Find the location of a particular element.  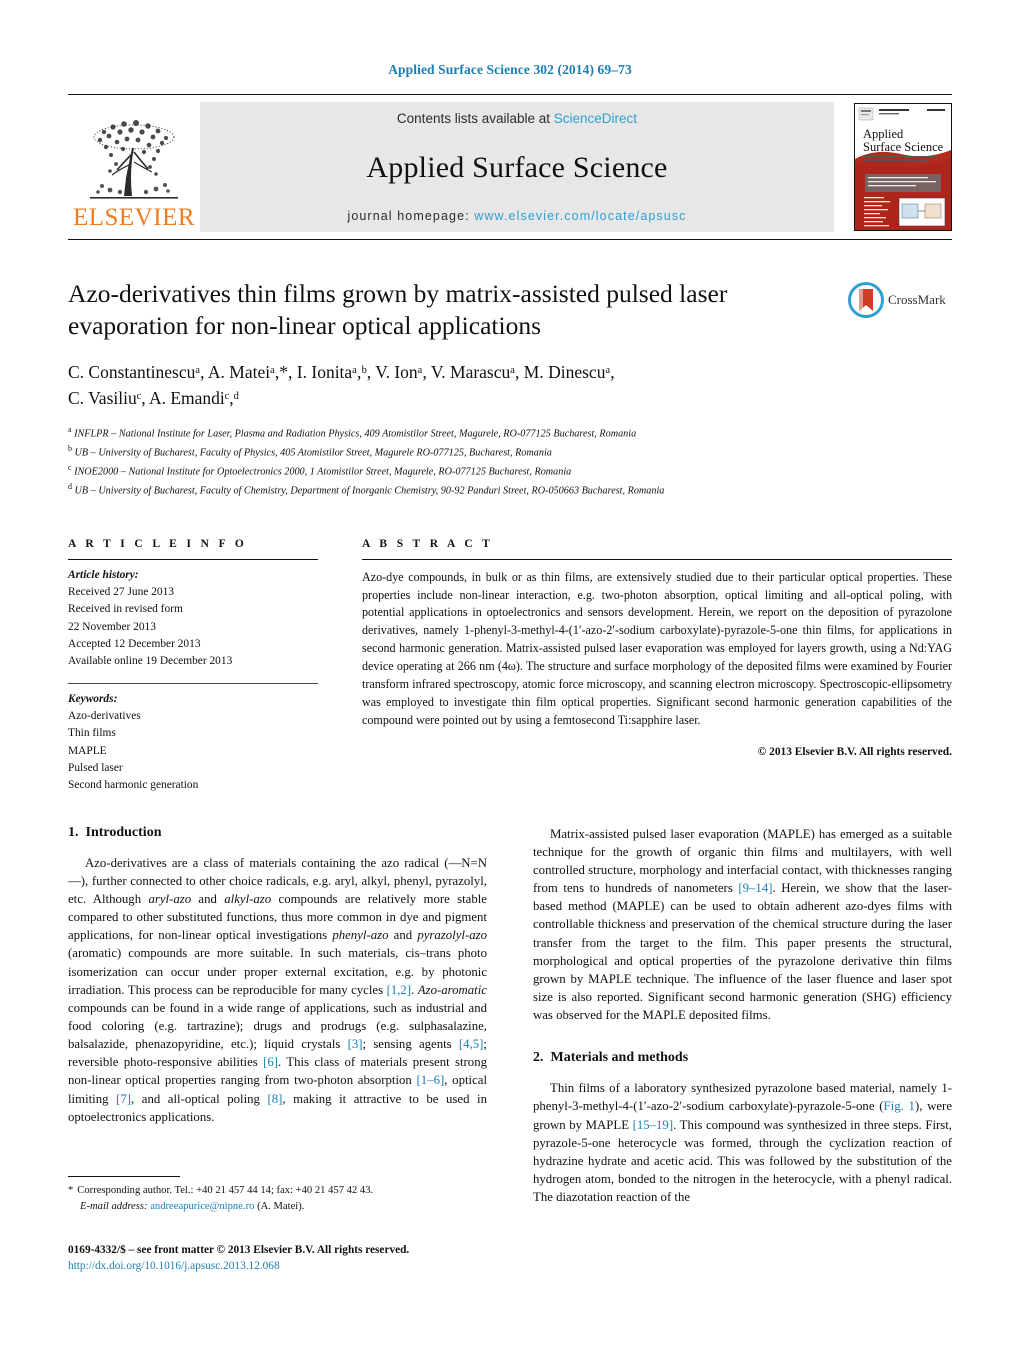

keyword-item: Thin films is located at coordinates (92, 733).